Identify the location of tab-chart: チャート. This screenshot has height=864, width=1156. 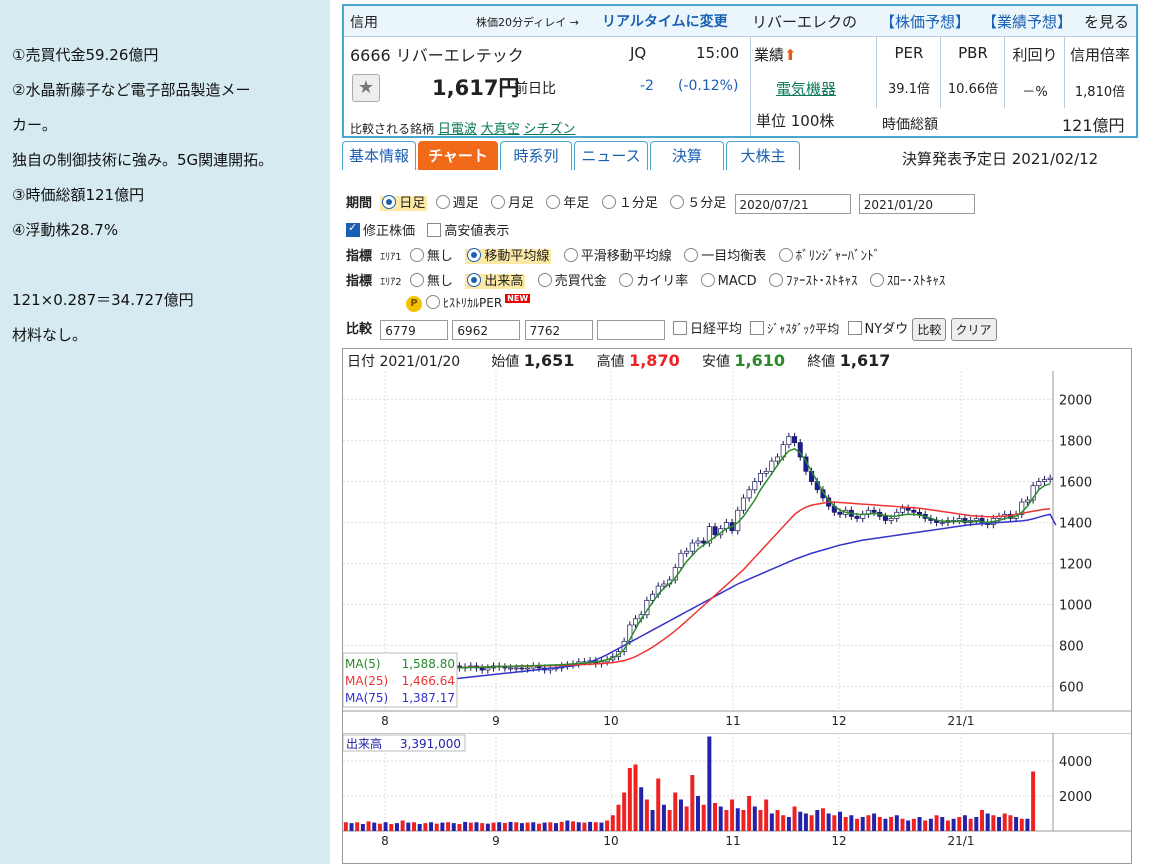
(458, 155).